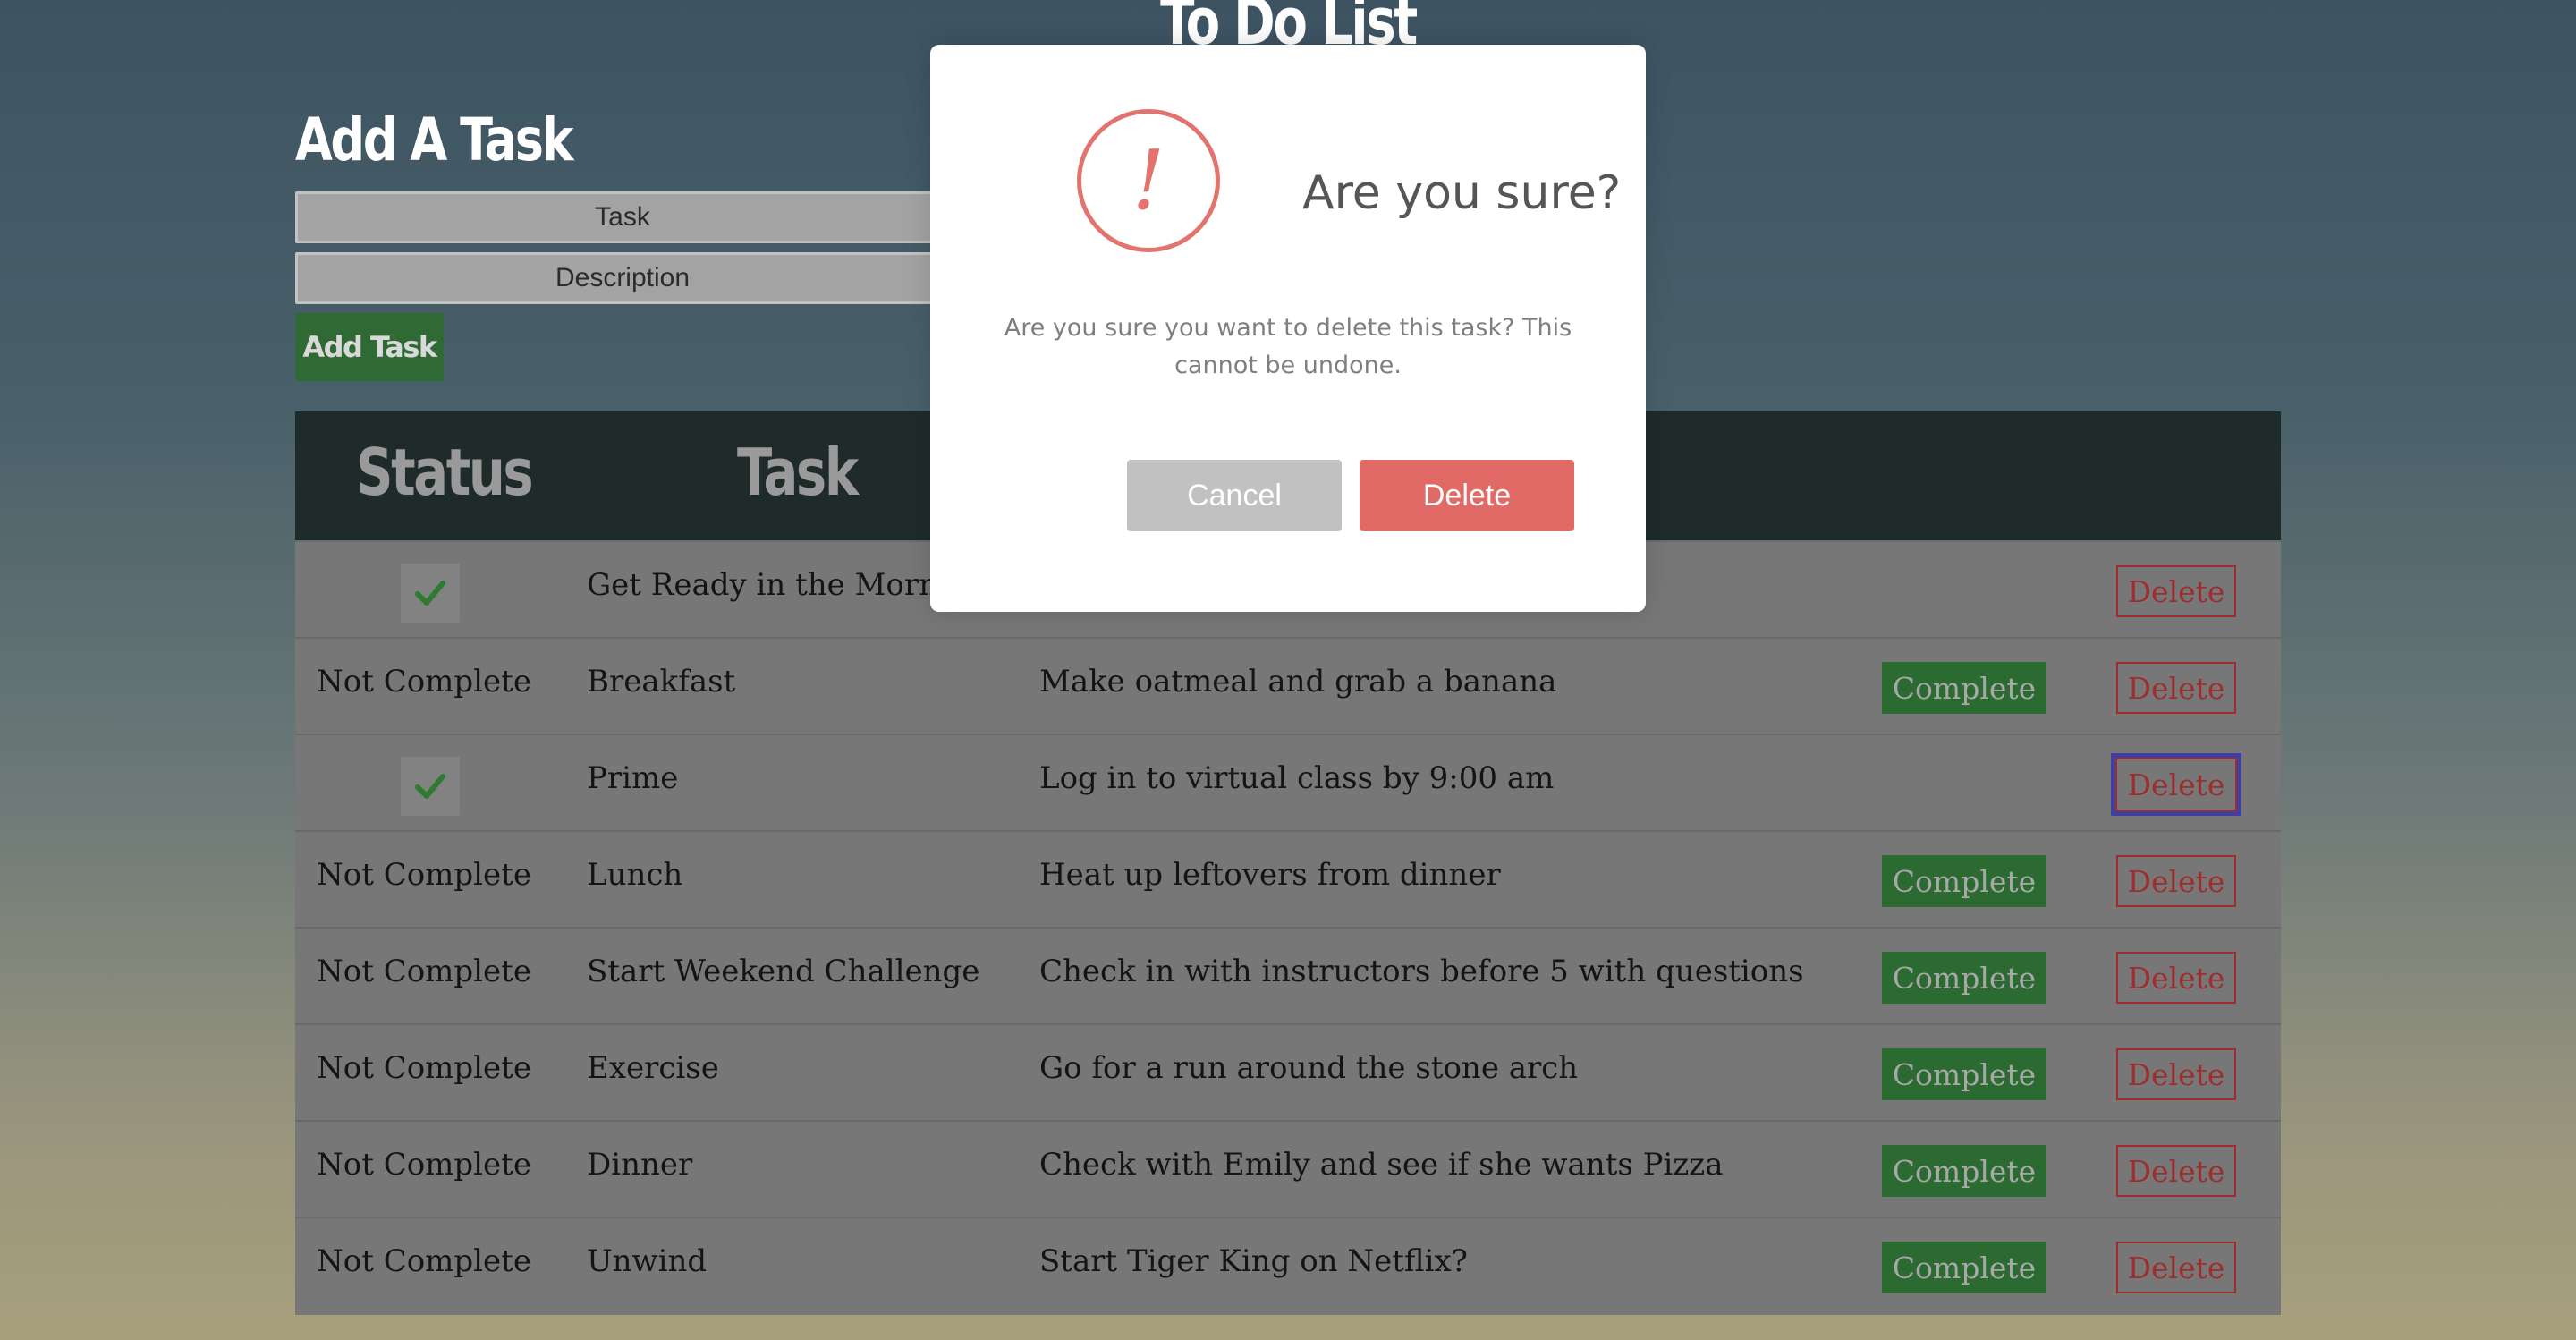  Describe the element at coordinates (783, 971) in the screenshot. I see `task-name: Start Weekend Challenge` at that location.